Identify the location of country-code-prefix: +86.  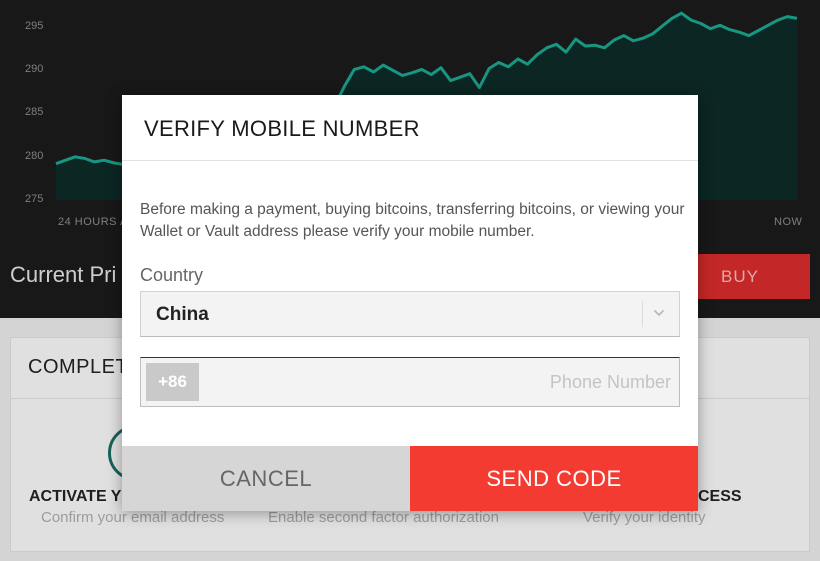
(172, 382).